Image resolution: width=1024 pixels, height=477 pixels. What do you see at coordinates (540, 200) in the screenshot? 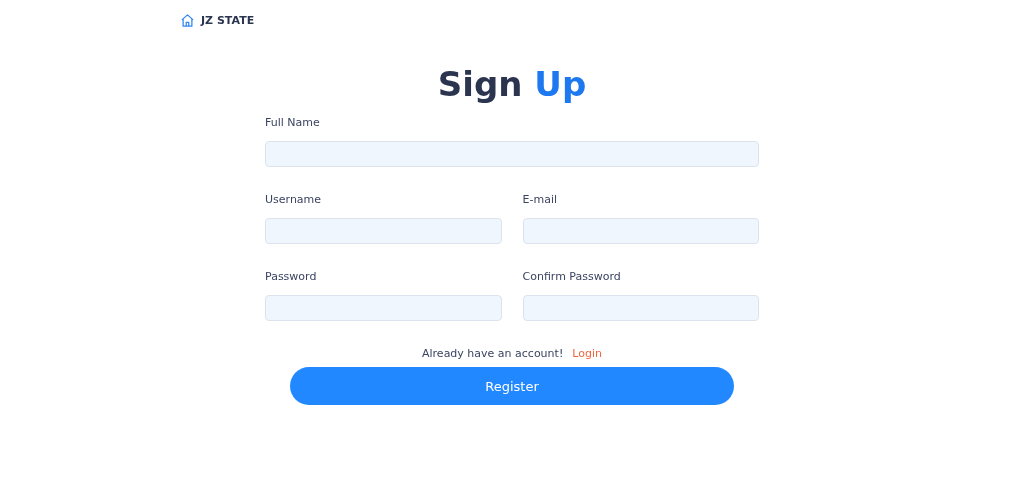
I see `field-label: E-mail` at bounding box center [540, 200].